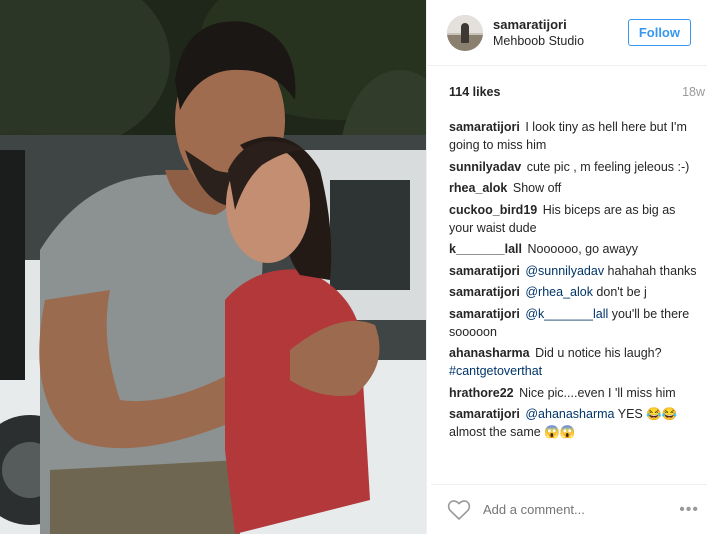  What do you see at coordinates (598, 353) in the screenshot?
I see `comment-text: Did u notice his laugh?` at bounding box center [598, 353].